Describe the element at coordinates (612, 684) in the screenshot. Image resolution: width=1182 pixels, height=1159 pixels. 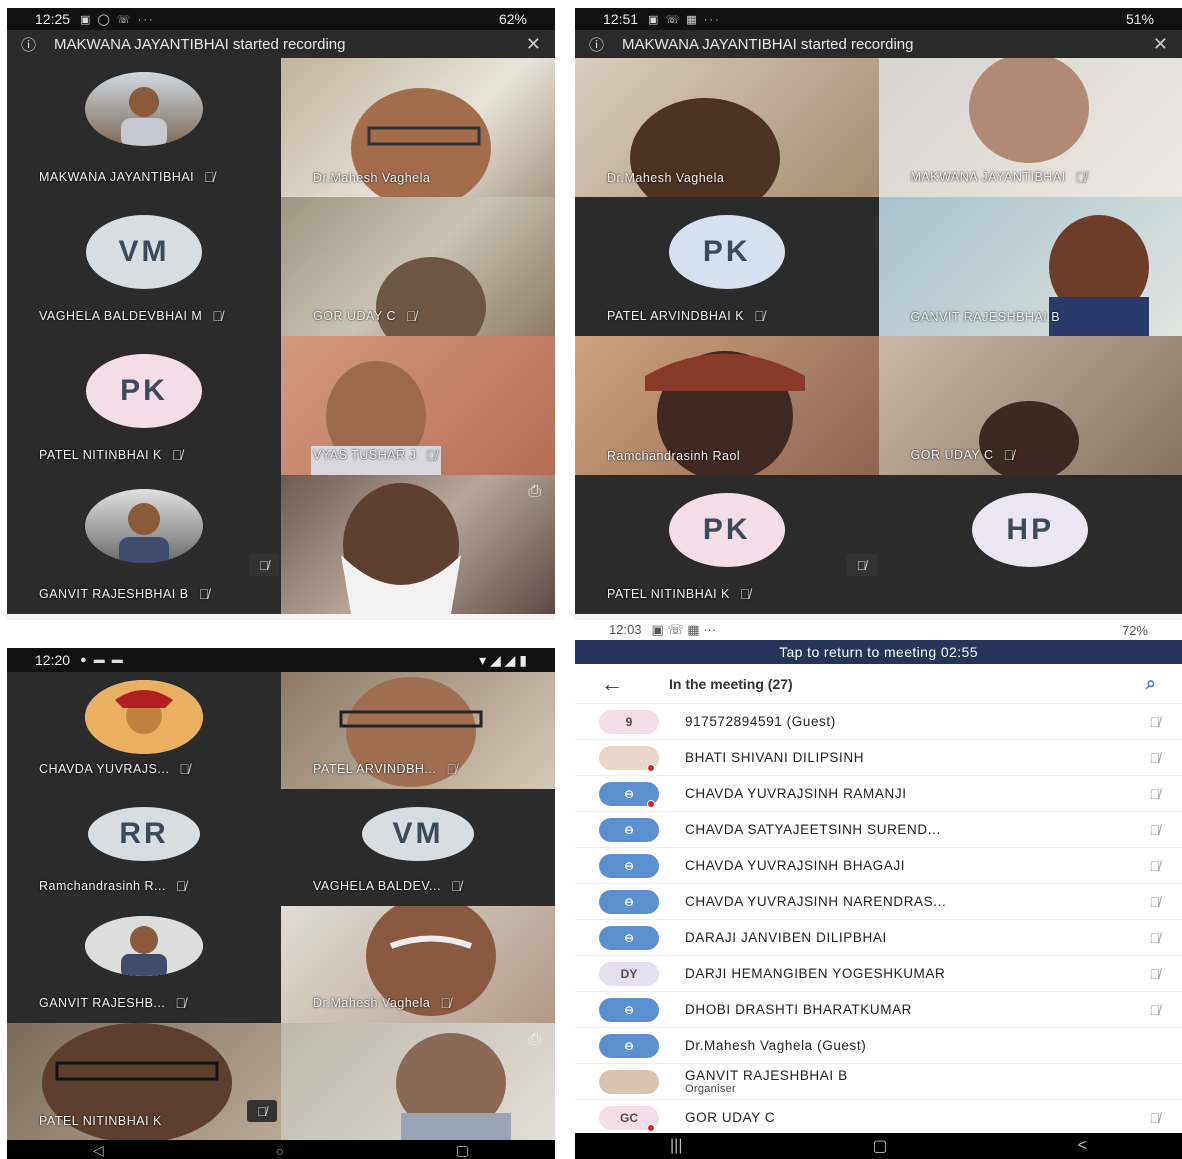
I see `back-arrow-icon: ←` at that location.